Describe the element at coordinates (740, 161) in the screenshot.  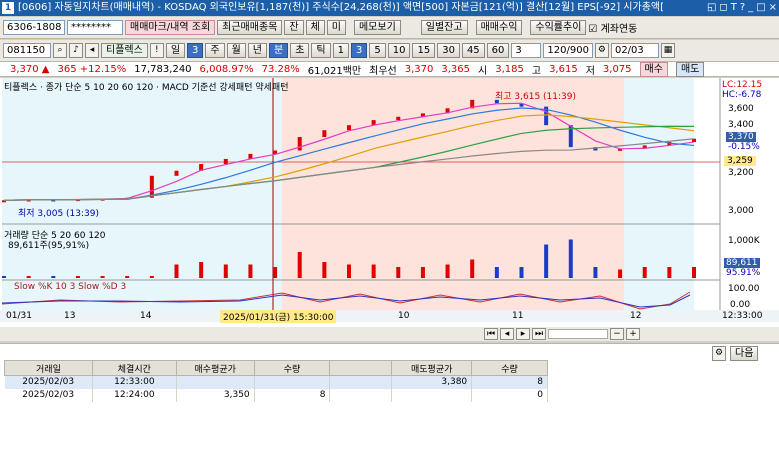
I see `line-price-tag: 3,259` at that location.